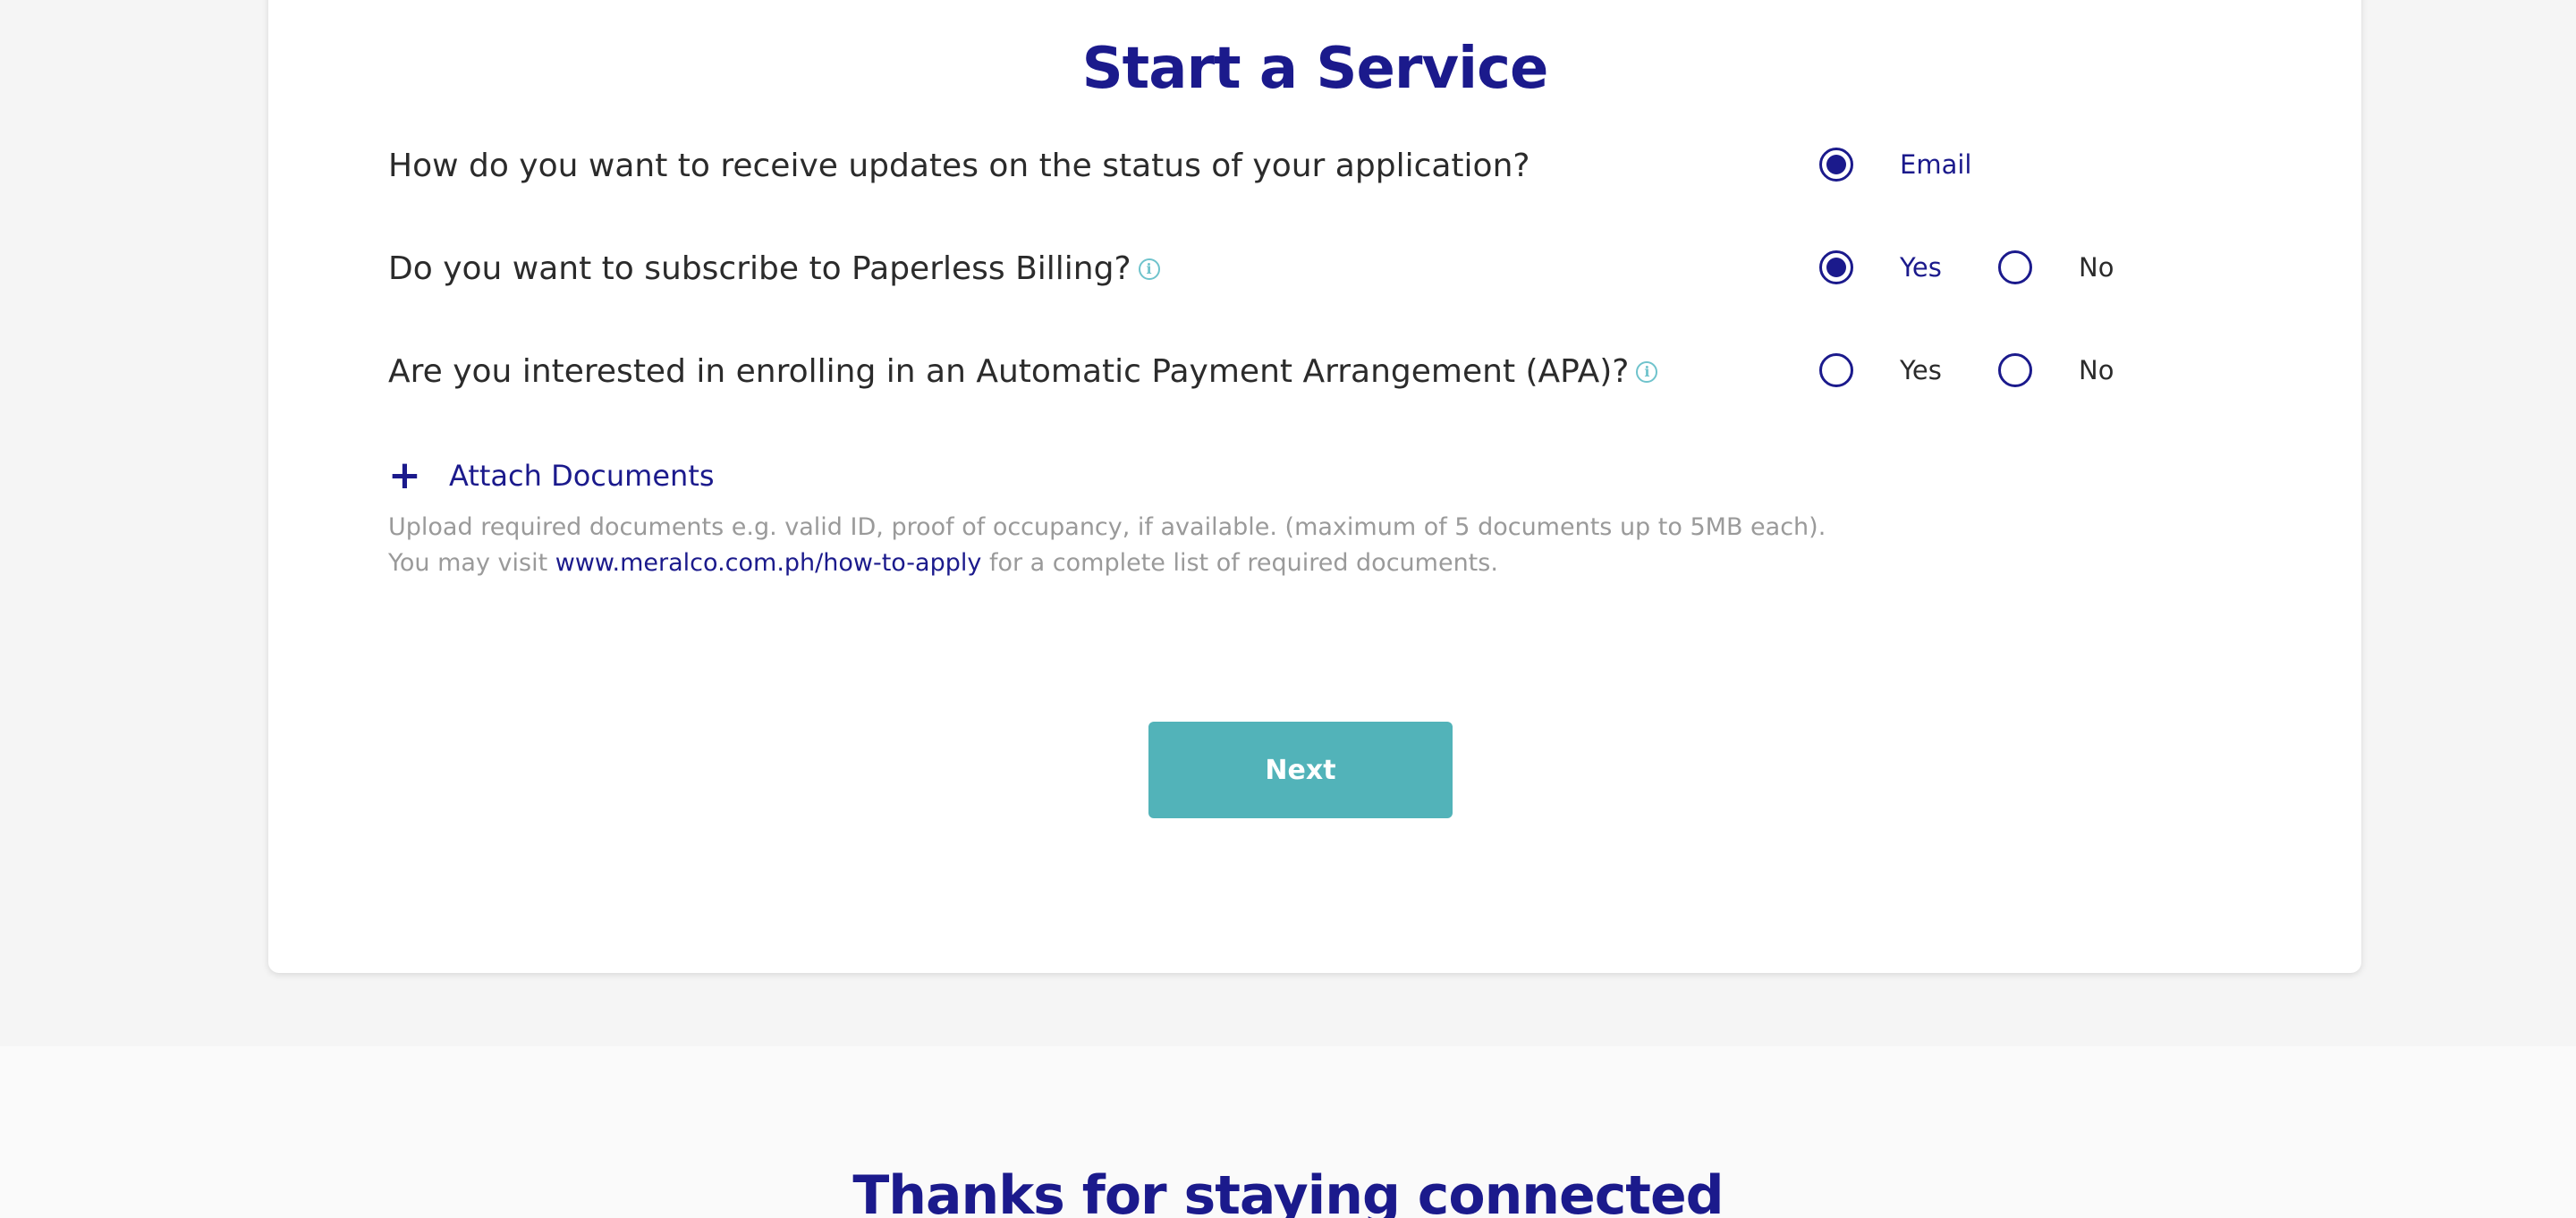 Image resolution: width=2576 pixels, height=1218 pixels. What do you see at coordinates (1288, 1132) in the screenshot?
I see `footer-section: Thanks for staying connected` at bounding box center [1288, 1132].